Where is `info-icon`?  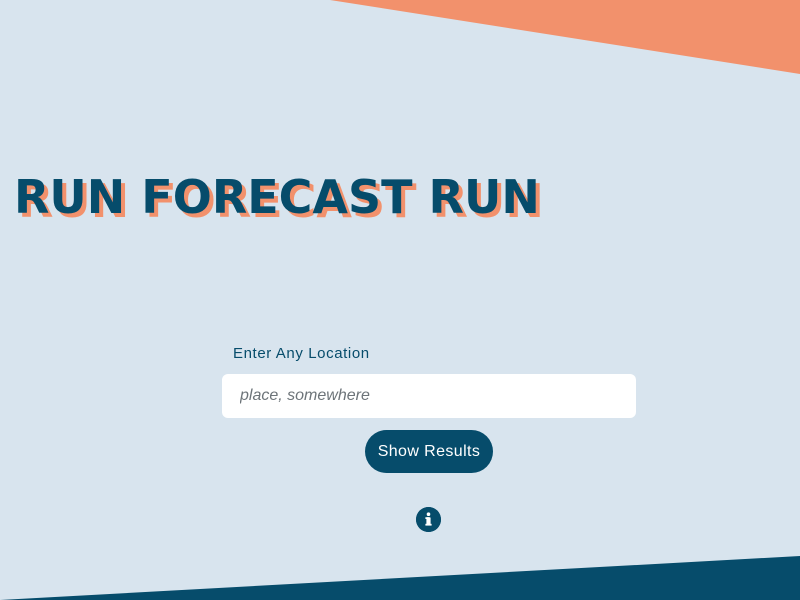
info-icon is located at coordinates (428, 519).